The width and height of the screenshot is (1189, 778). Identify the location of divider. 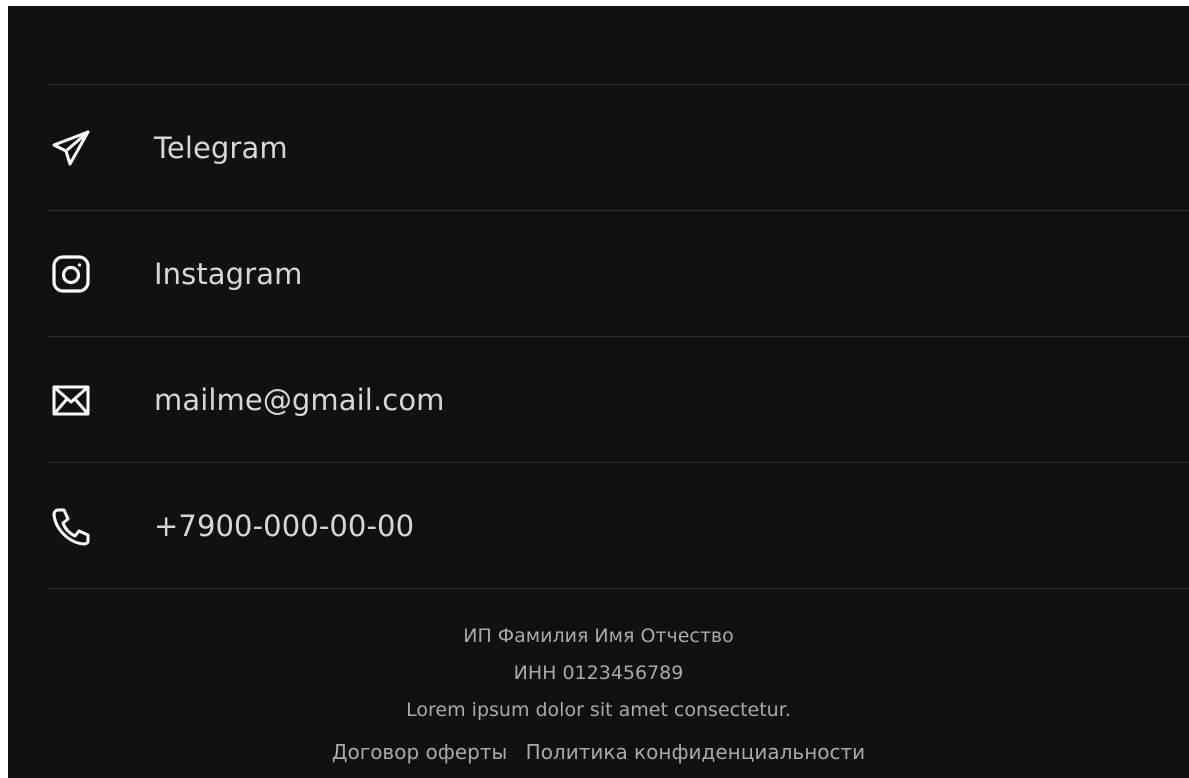
(618, 588).